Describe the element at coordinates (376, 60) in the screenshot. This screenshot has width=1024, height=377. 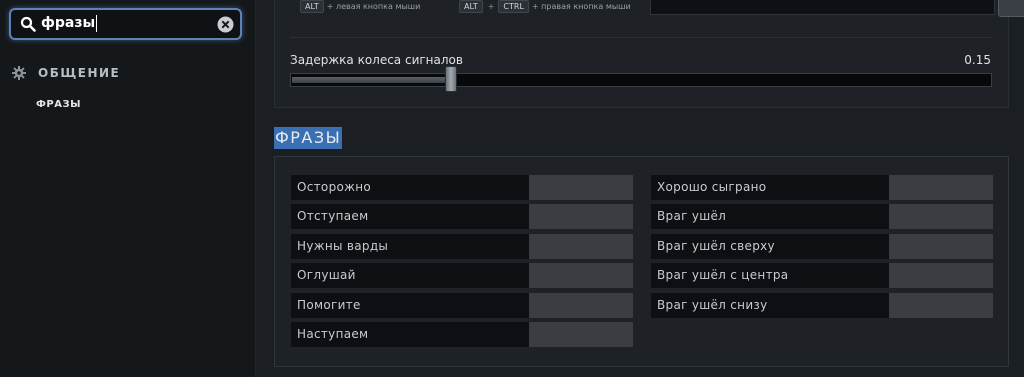
I see `slider-label: Задержка колеса сигналов` at that location.